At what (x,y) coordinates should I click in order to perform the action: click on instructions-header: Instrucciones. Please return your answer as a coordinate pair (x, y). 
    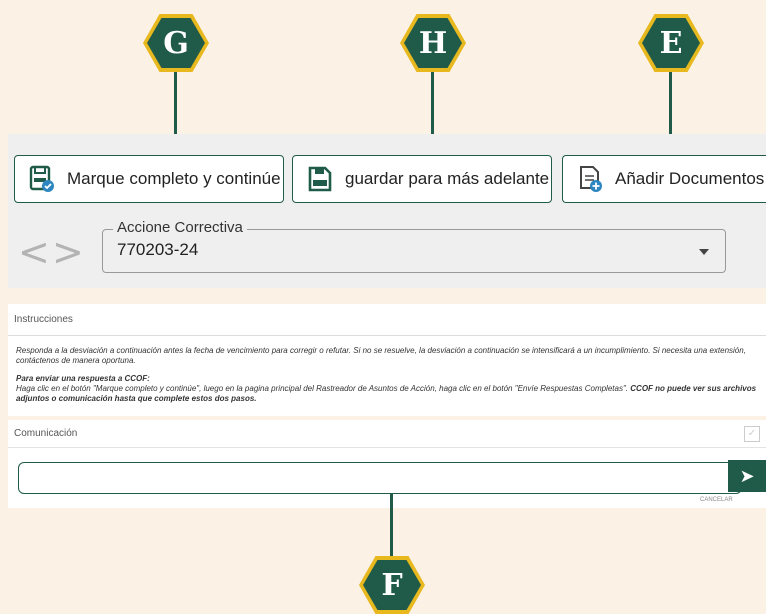
    Looking at the image, I should click on (387, 320).